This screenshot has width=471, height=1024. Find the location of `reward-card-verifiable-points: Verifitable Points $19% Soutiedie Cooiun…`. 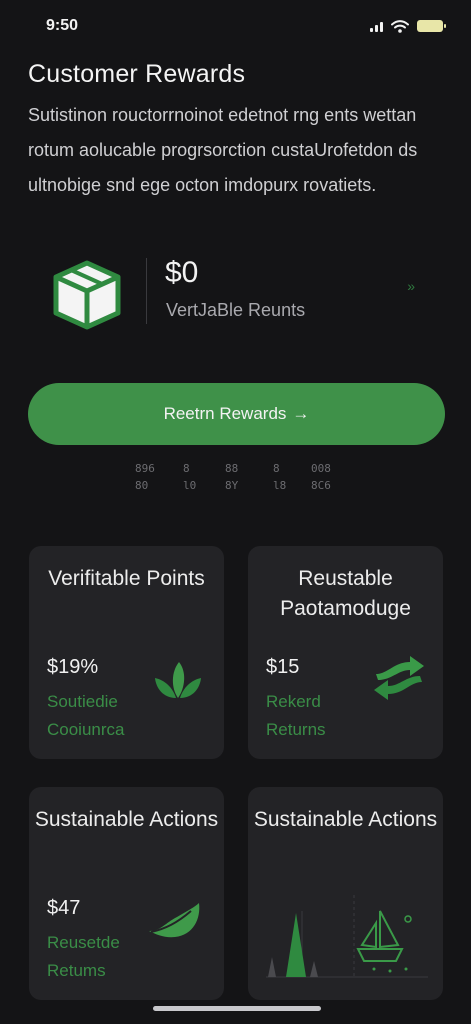

reward-card-verifiable-points: Verifitable Points $19% Soutiedie Cooiun… is located at coordinates (126, 652).